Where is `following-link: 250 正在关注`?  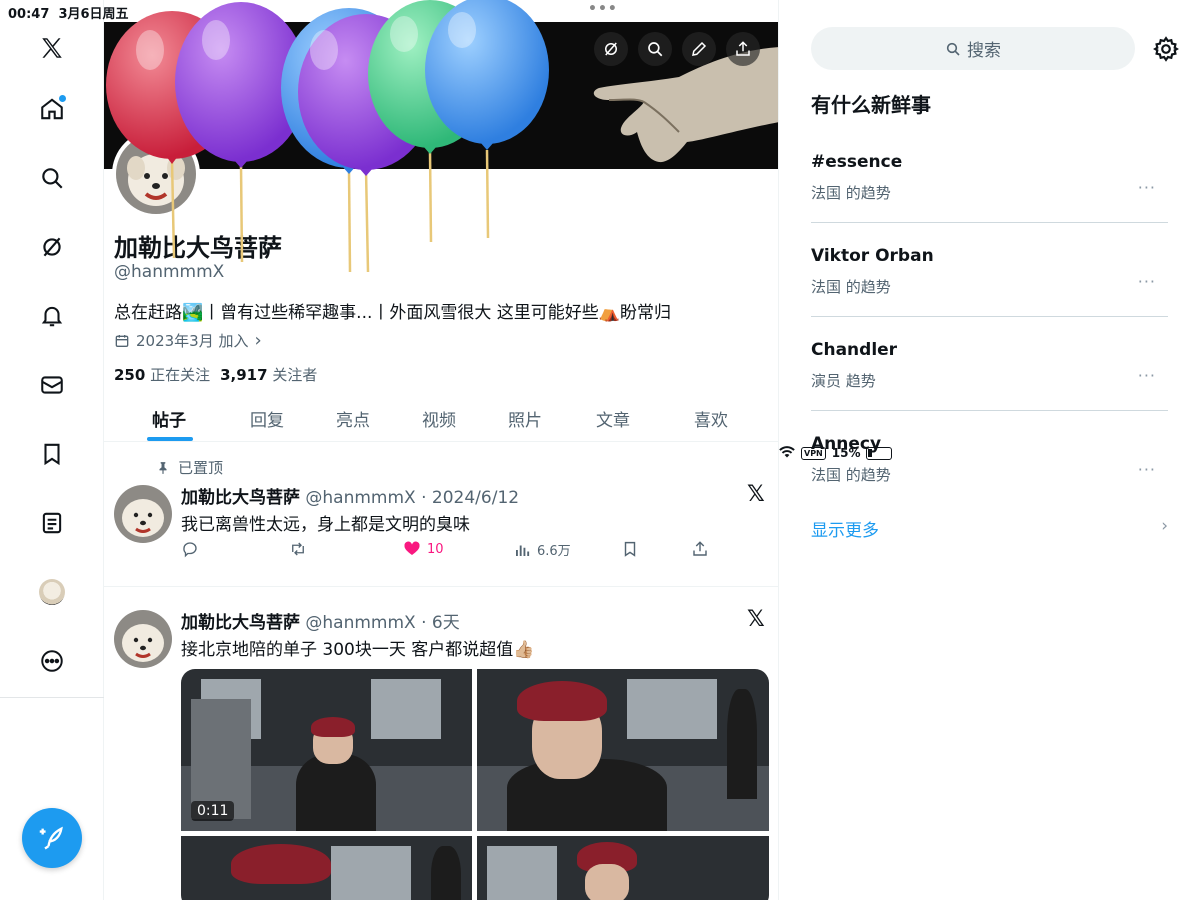 following-link: 250 正在关注 is located at coordinates (162, 374).